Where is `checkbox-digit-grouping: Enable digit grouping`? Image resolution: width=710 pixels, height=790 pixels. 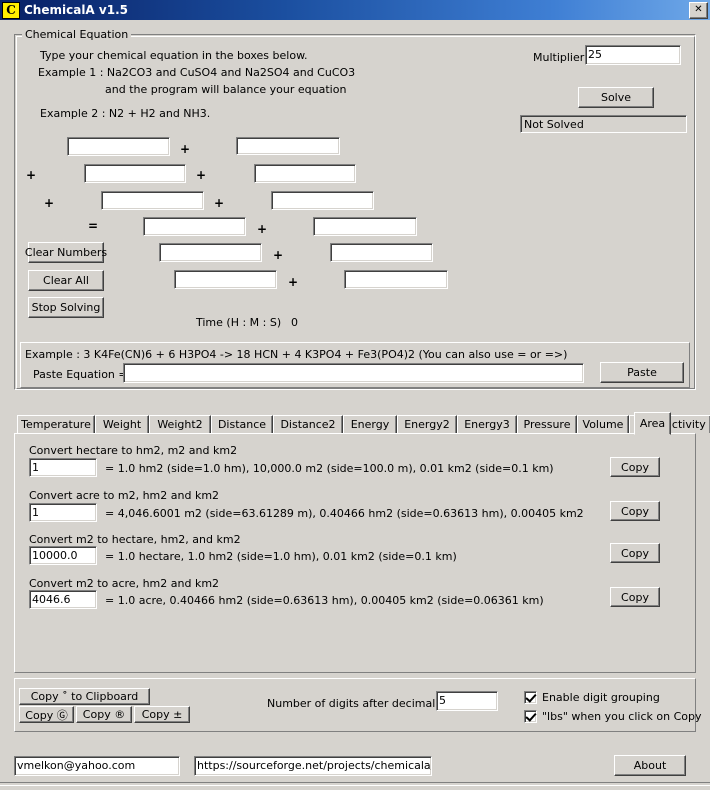
checkbox-digit-grouping: Enable digit grouping is located at coordinates (592, 697).